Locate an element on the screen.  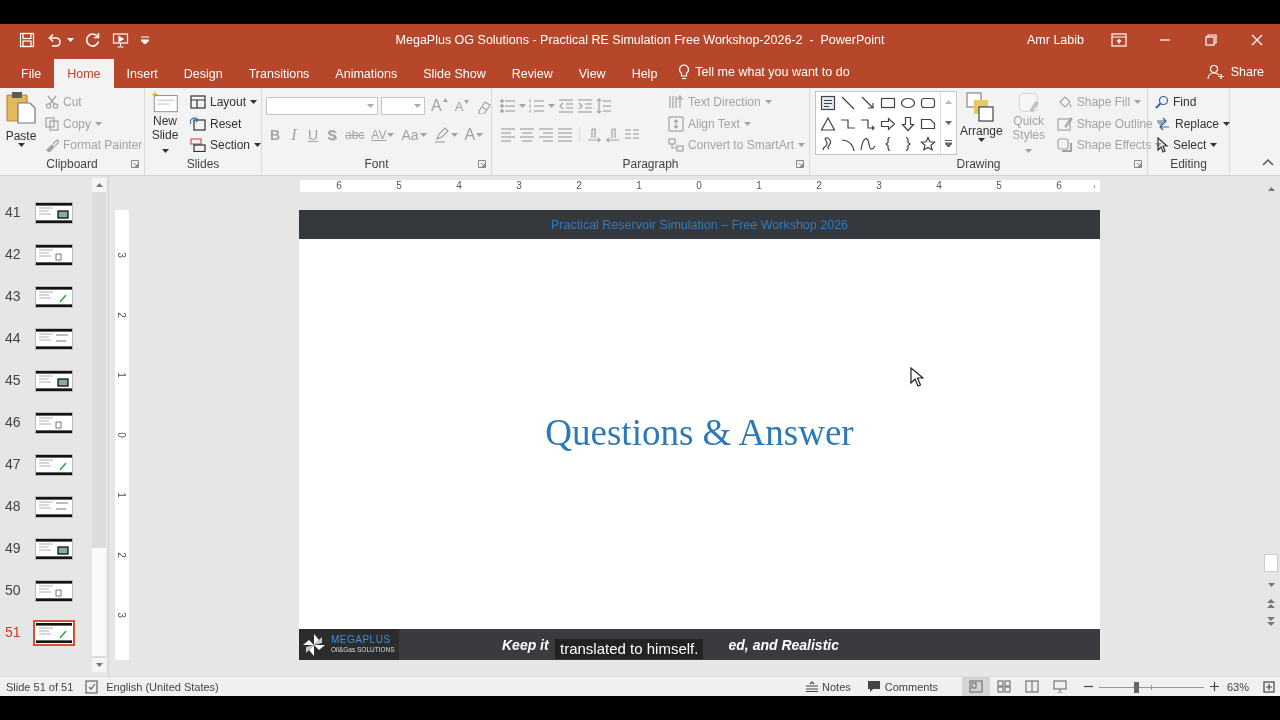
line-spacing-icon is located at coordinates (604, 106).